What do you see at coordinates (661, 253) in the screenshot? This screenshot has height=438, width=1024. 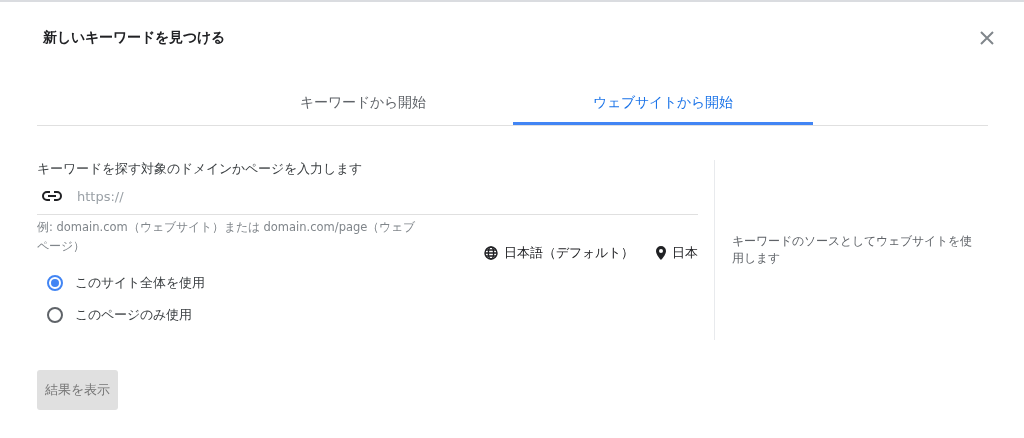 I see `location-pin-icon` at bounding box center [661, 253].